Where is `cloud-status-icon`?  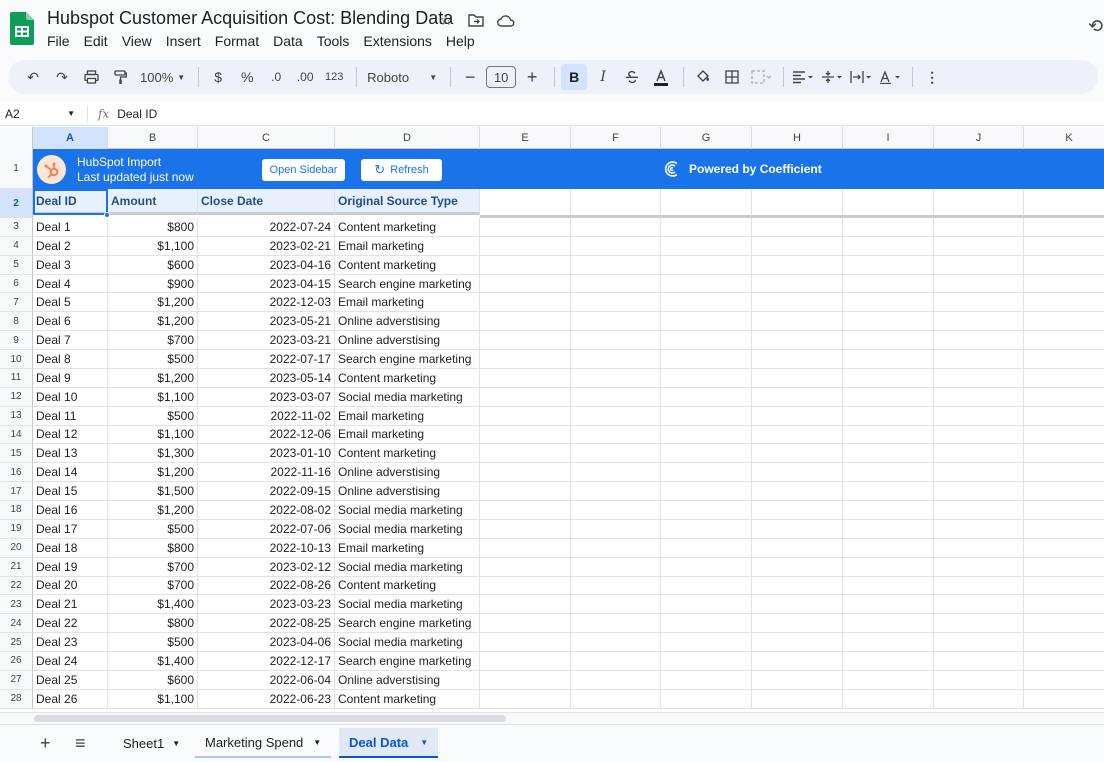
cloud-status-icon is located at coordinates (506, 20).